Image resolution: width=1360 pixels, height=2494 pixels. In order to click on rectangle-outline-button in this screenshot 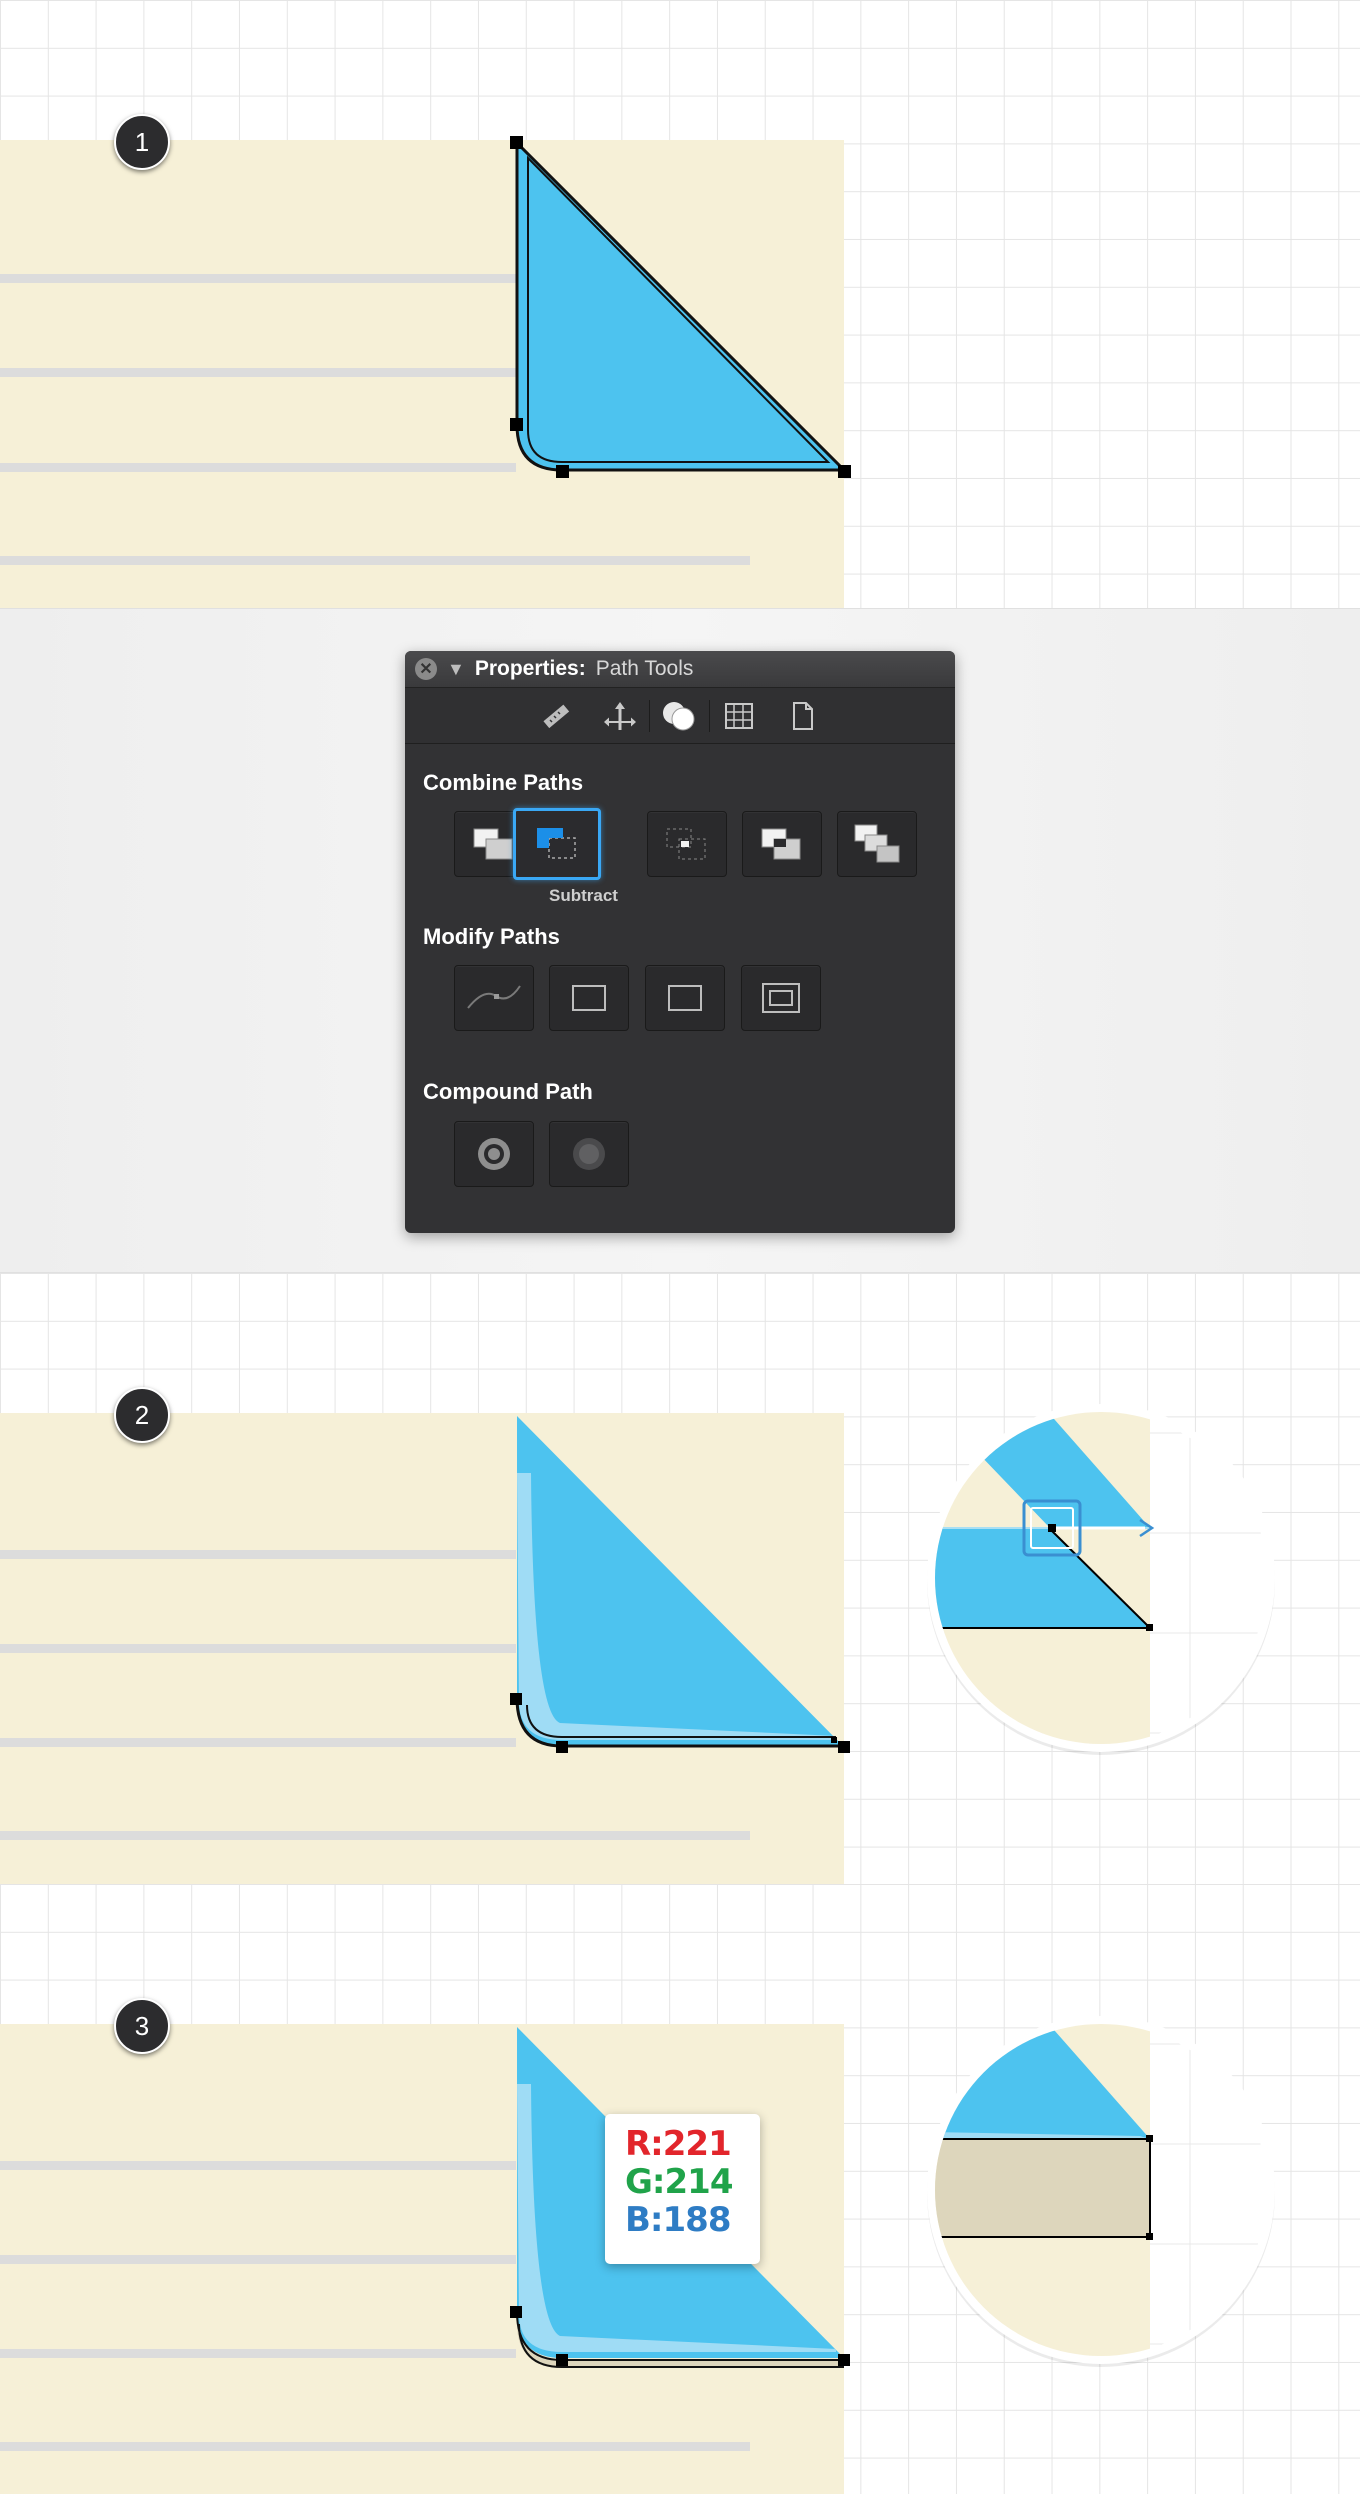, I will do `click(589, 998)`.